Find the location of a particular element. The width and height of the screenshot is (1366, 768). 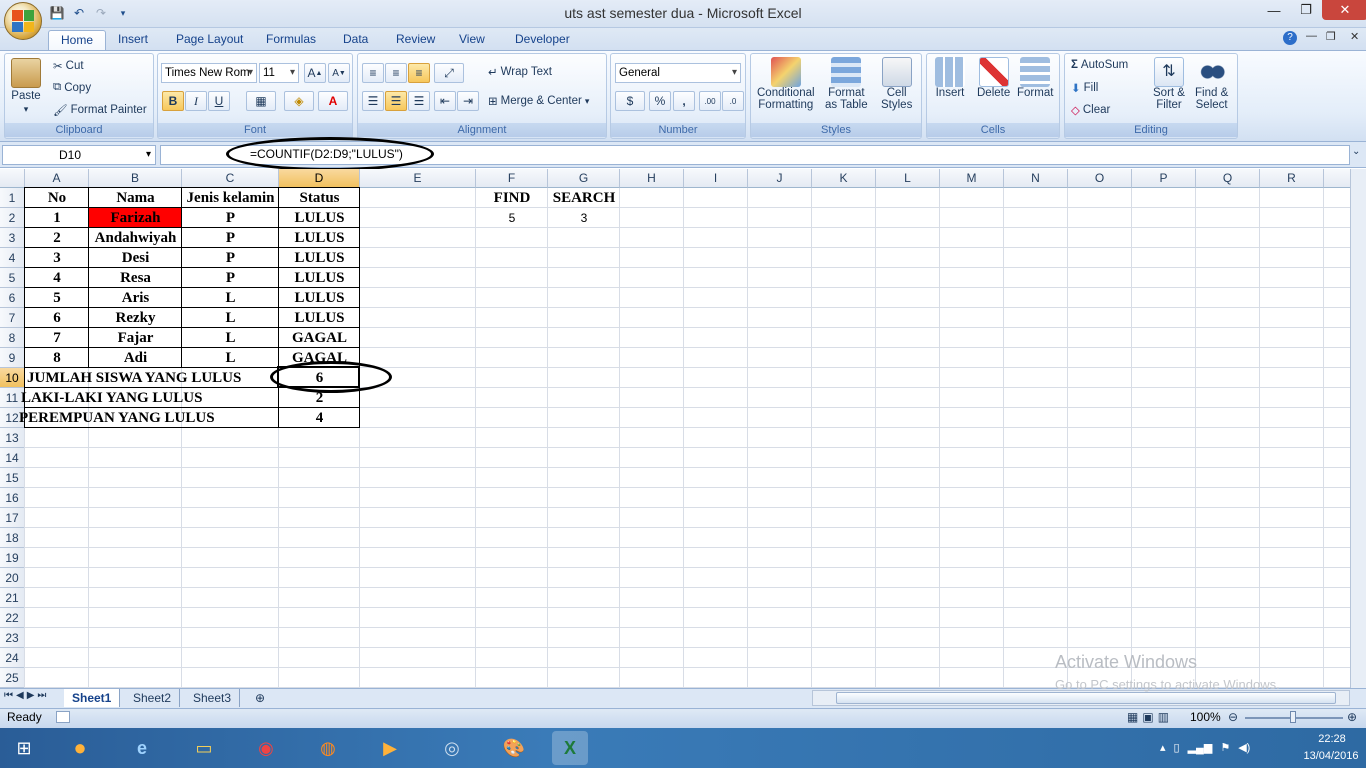

minimize-icon: — is located at coordinates (1274, 10).